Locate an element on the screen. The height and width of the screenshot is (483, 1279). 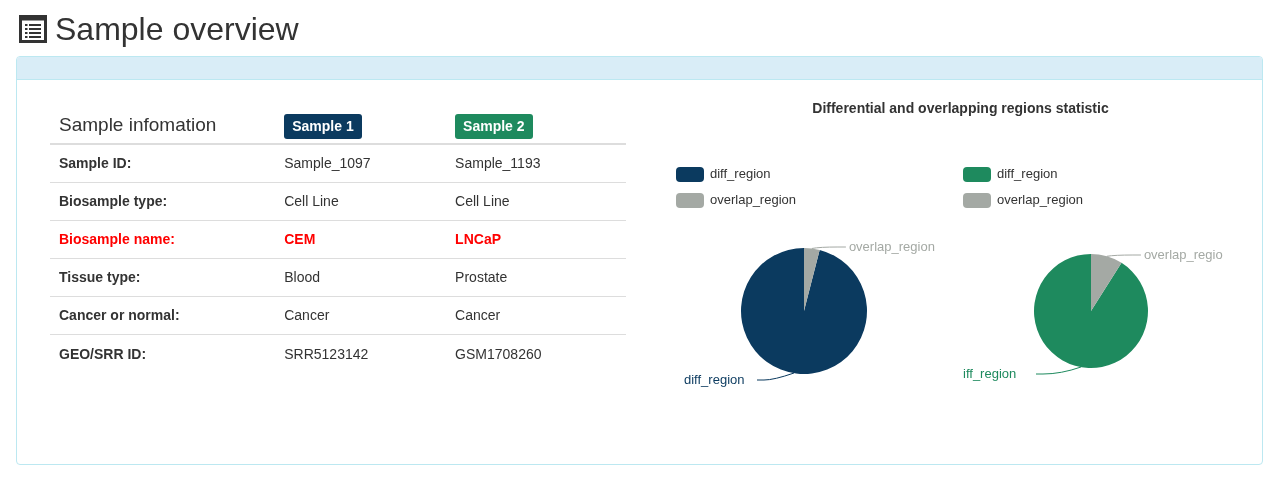
row-label: Biosample name: is located at coordinates (117, 239).